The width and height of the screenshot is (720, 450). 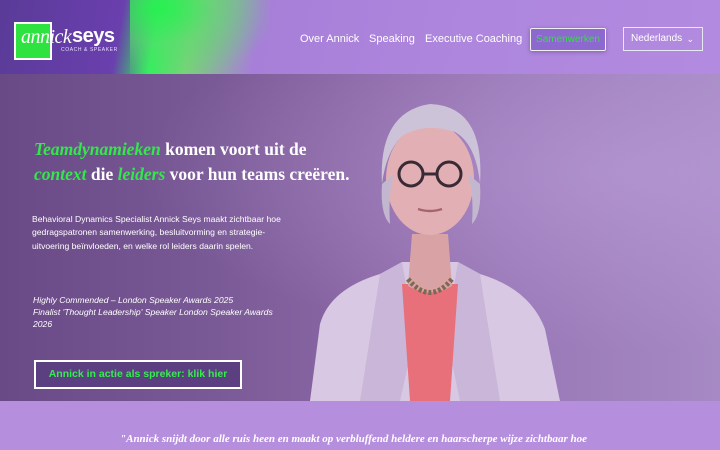 I want to click on speaker-action-button: Annick in actie als spreker: klik hier, so click(x=138, y=374).